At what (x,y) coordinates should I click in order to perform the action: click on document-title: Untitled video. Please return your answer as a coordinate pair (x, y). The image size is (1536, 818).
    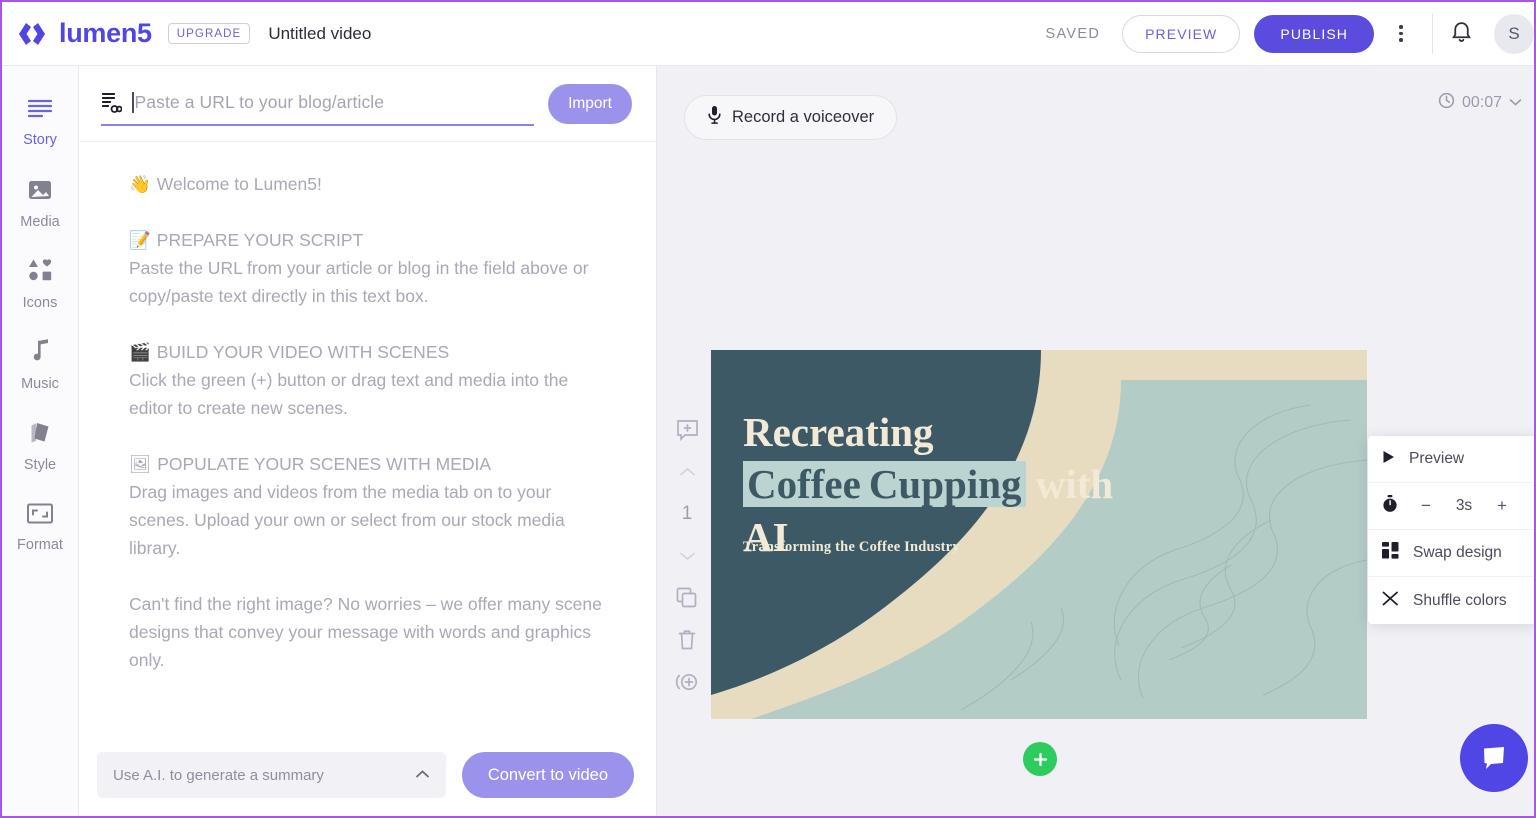
    Looking at the image, I should click on (319, 34).